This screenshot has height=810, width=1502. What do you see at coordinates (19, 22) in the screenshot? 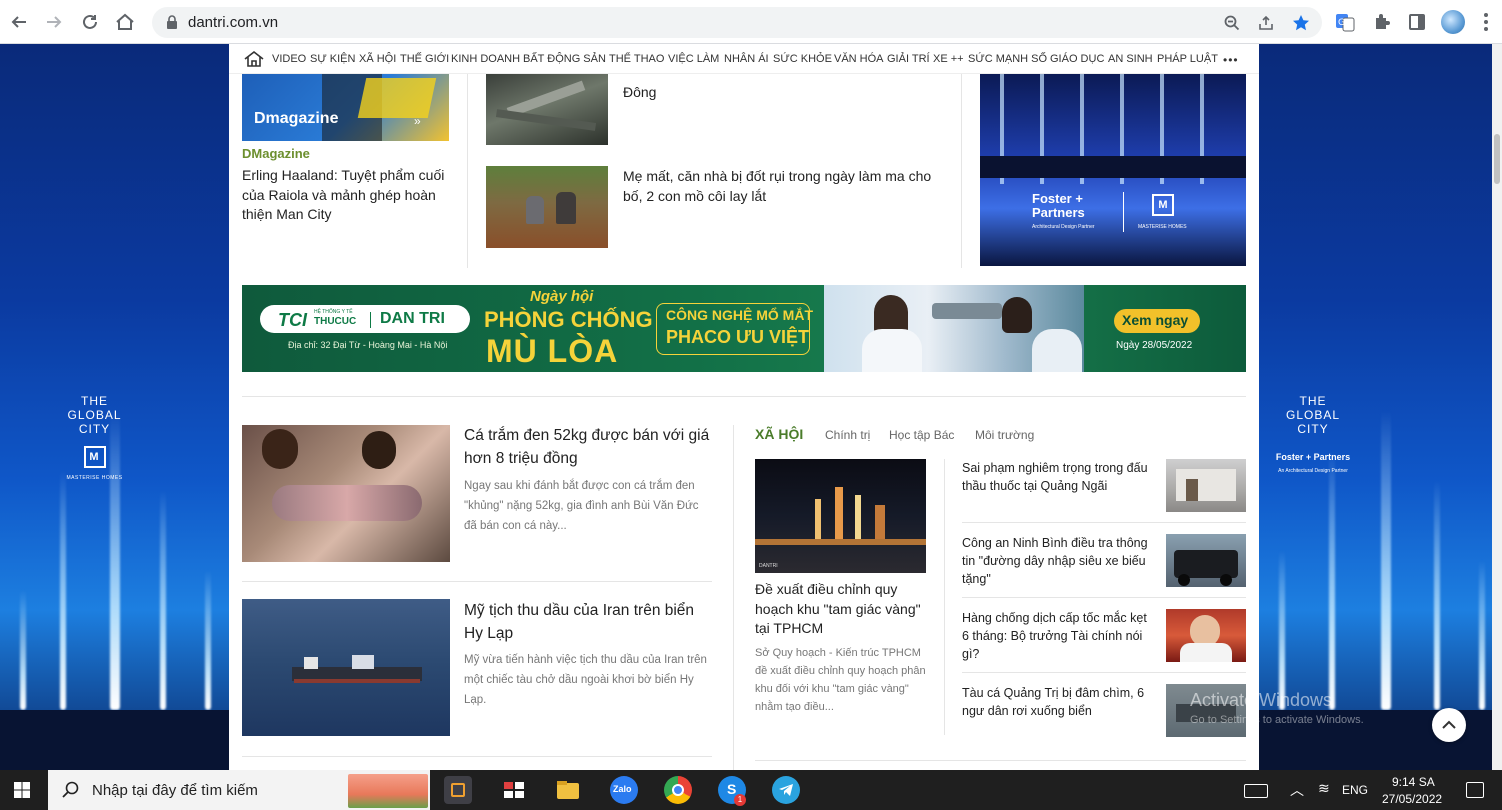
I see `back-arrow-icon` at bounding box center [19, 22].